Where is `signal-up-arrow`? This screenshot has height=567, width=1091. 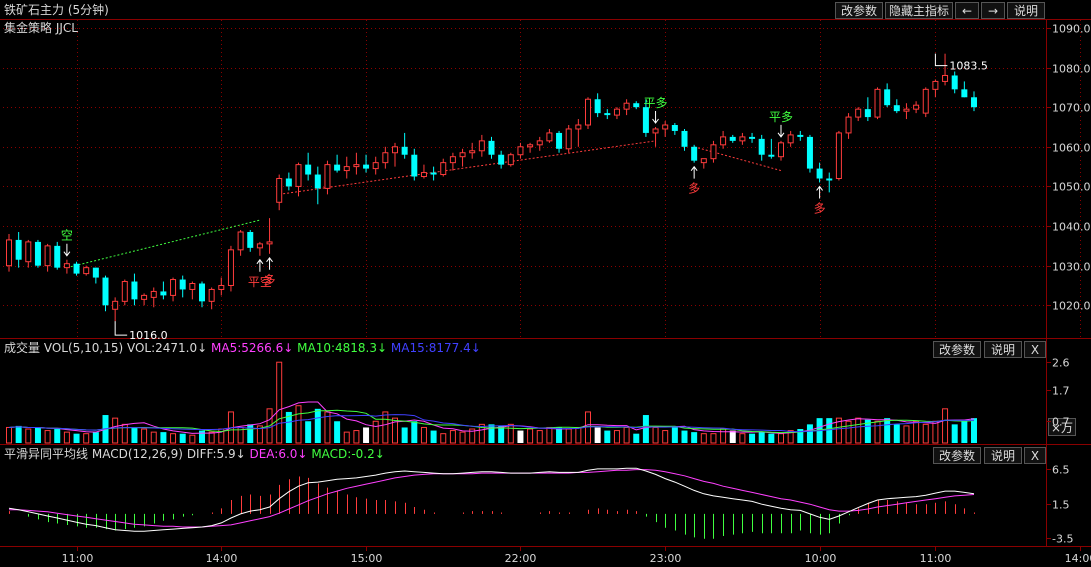 signal-up-arrow is located at coordinates (260, 265).